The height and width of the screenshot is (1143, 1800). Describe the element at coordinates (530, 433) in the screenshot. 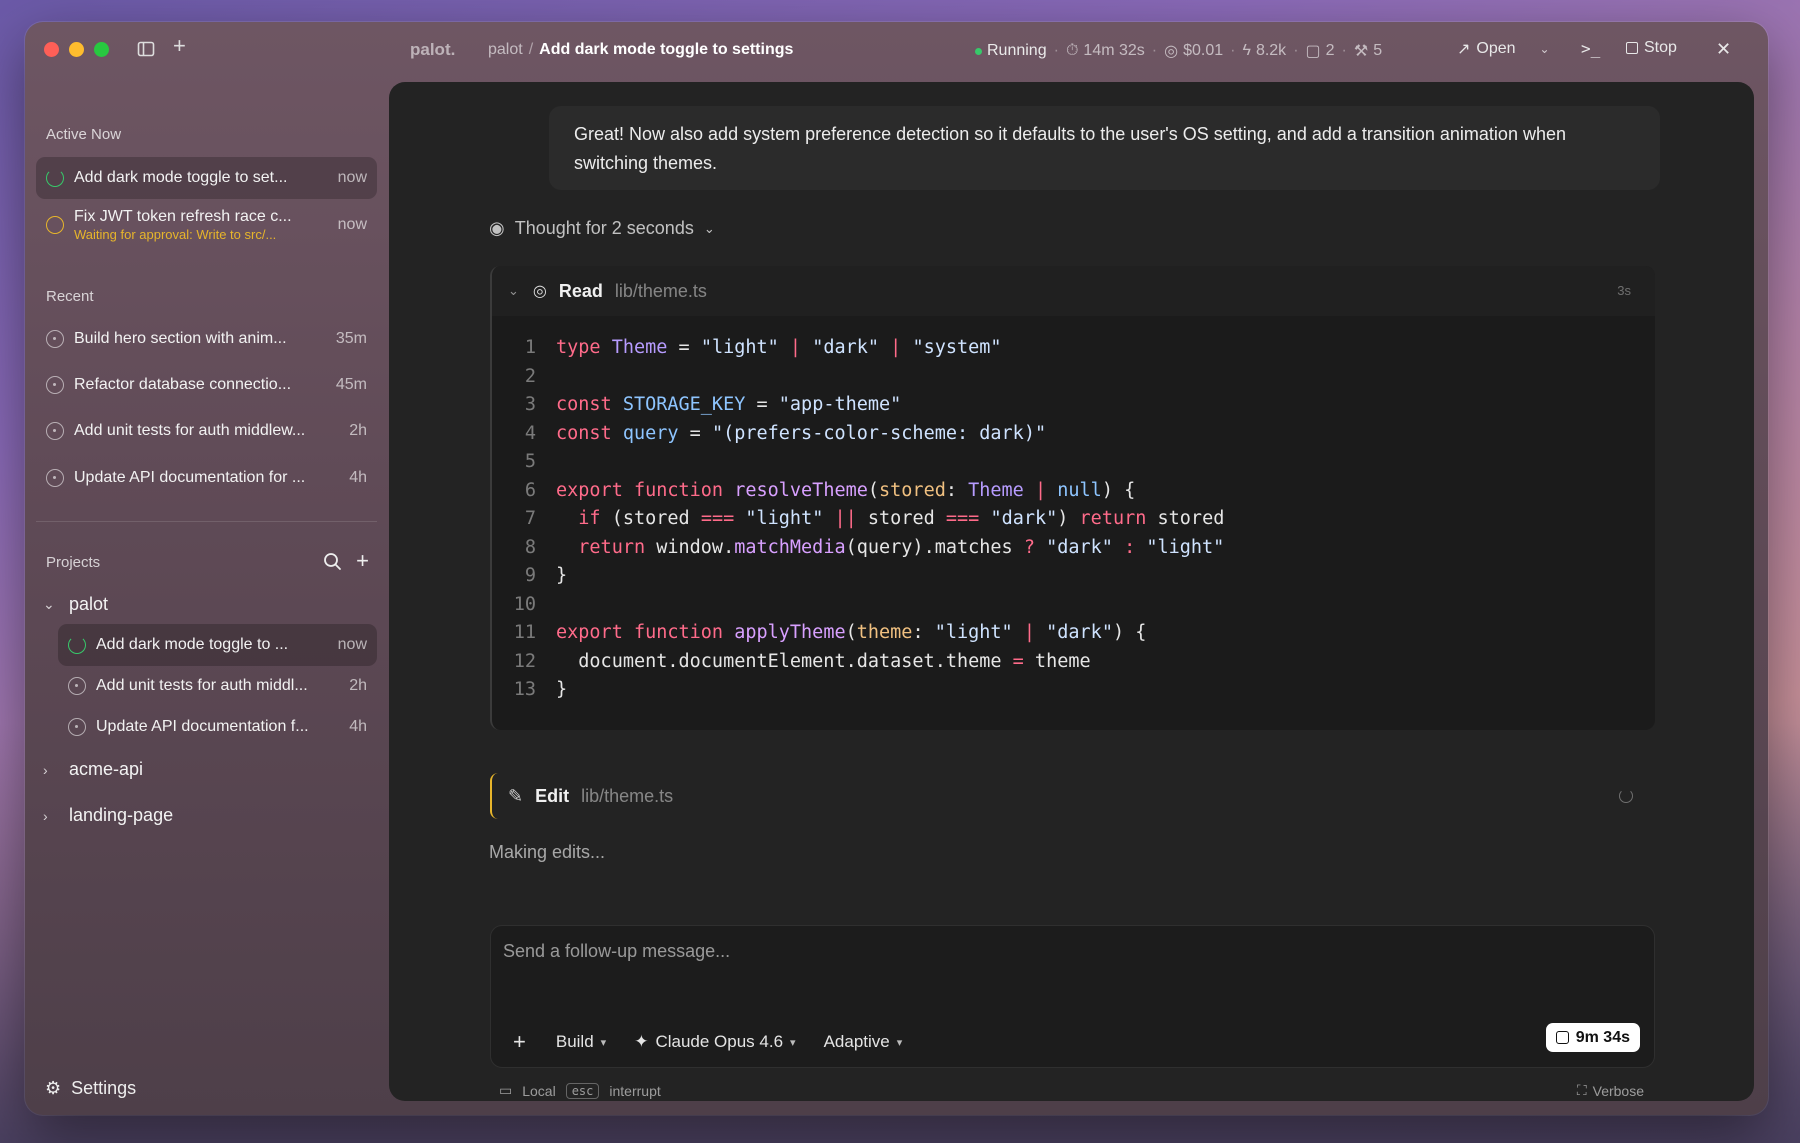

I see `line-number: 4` at that location.